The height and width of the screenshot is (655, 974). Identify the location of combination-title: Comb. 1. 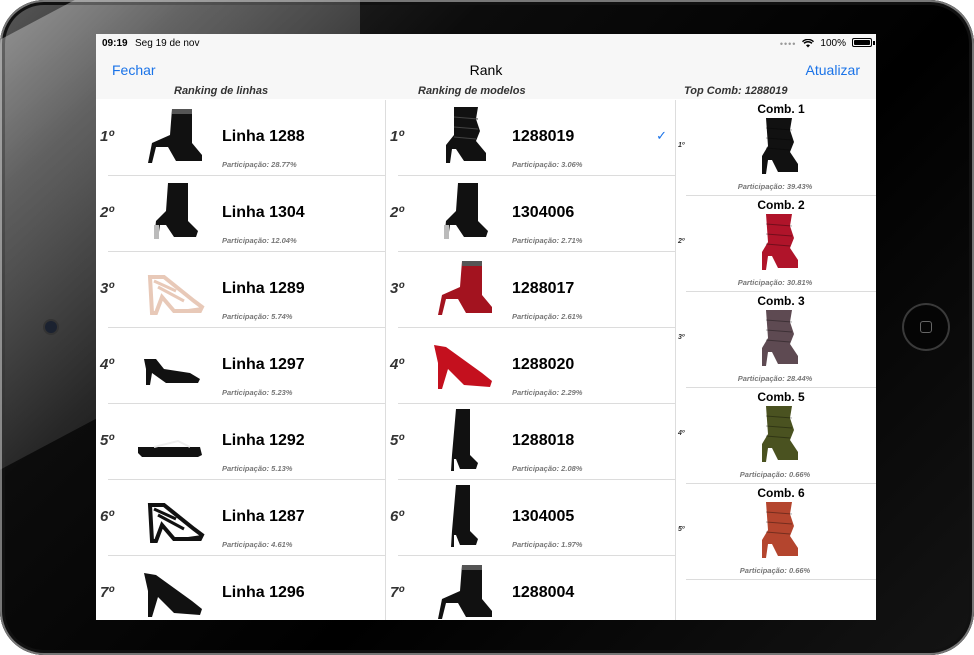
(781, 109).